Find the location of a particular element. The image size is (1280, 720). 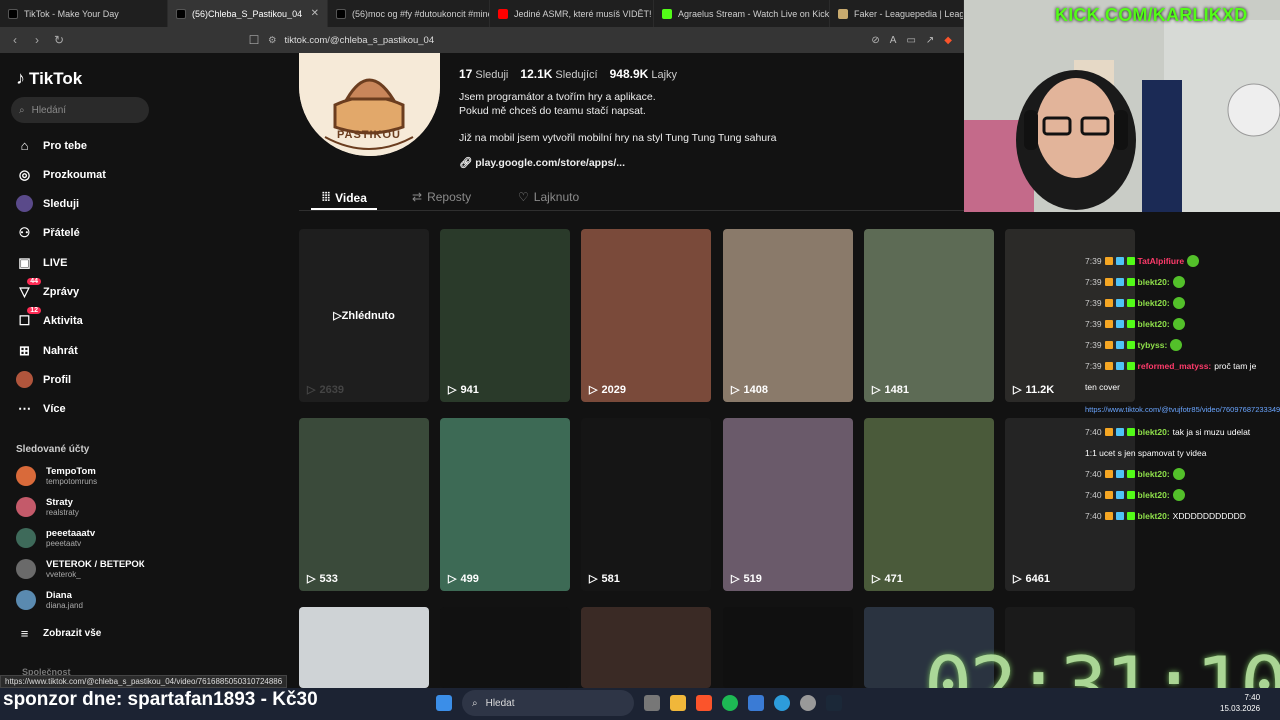

followed-account: TempoTom tempotomruns is located at coordinates (56, 476).